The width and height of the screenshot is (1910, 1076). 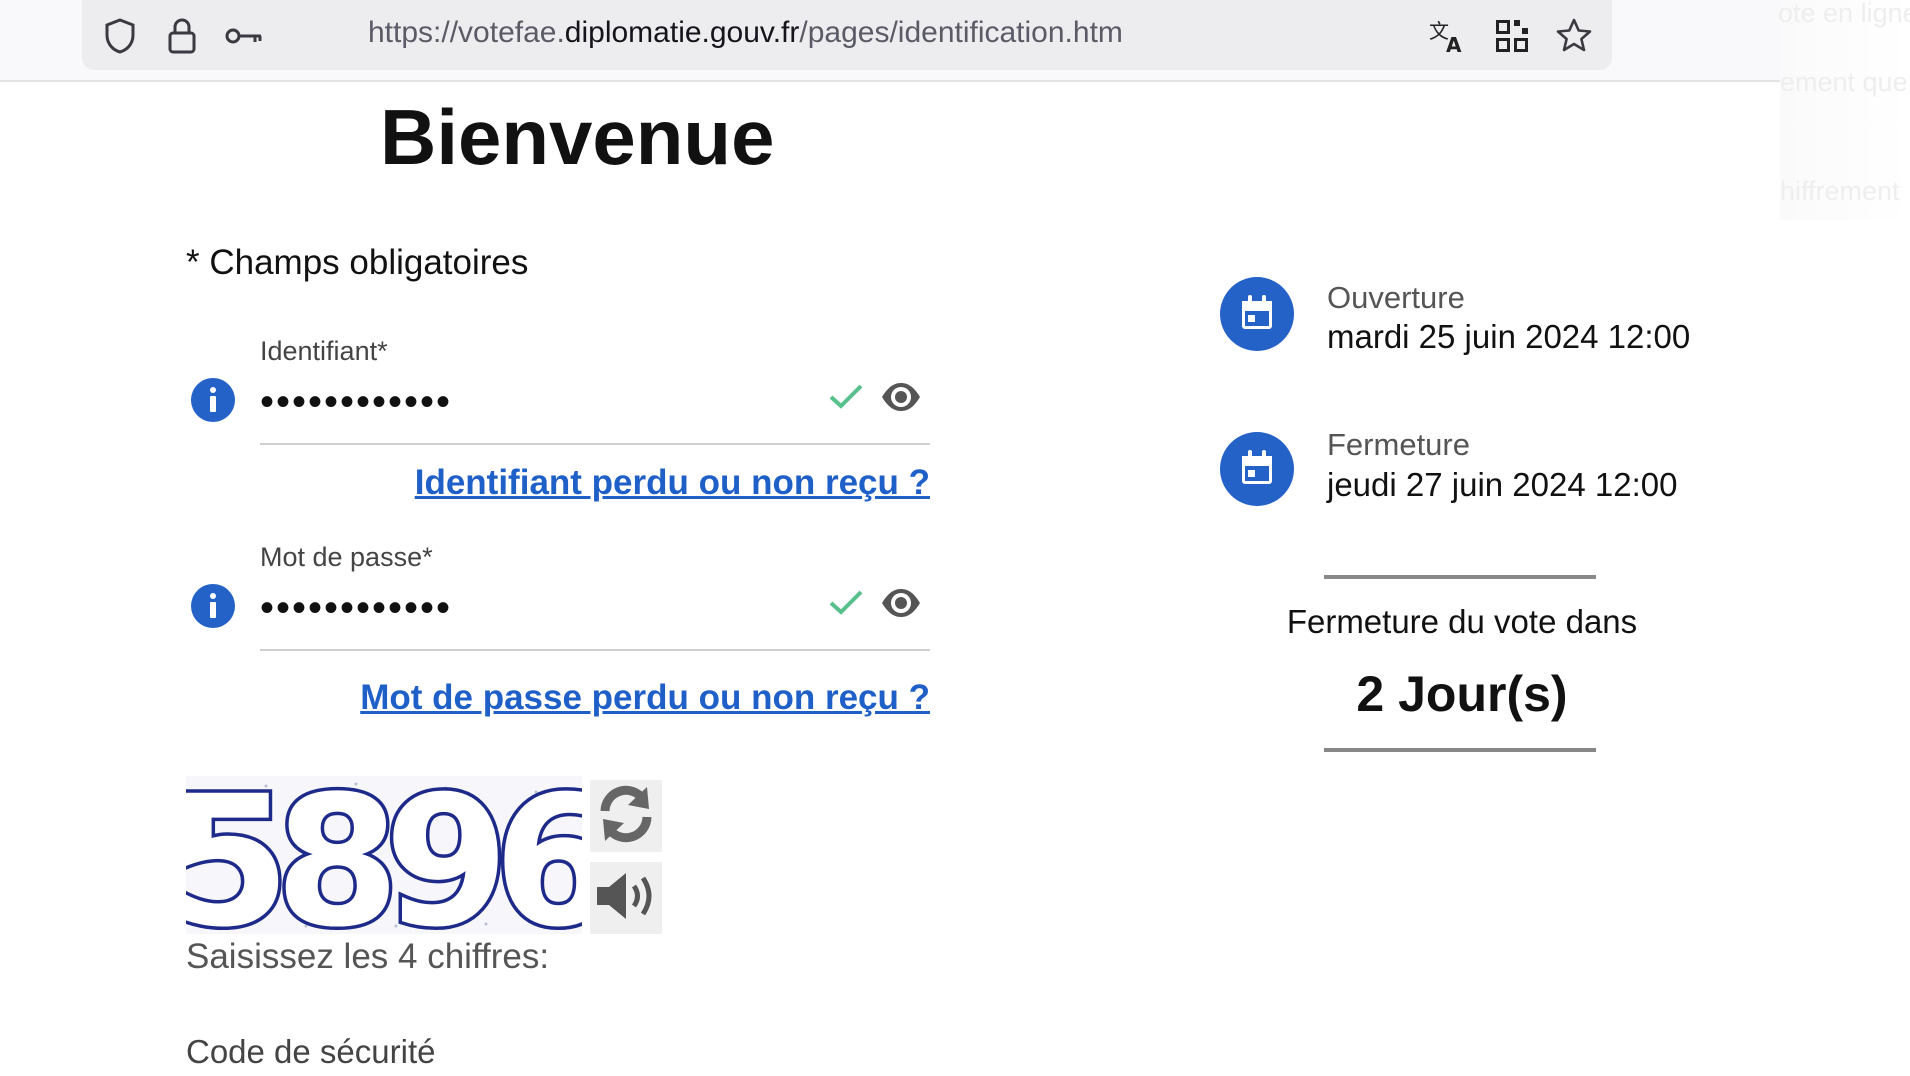 I want to click on password-lost-link: Mot de passe perdu ou non reçu ?, so click(x=645, y=698).